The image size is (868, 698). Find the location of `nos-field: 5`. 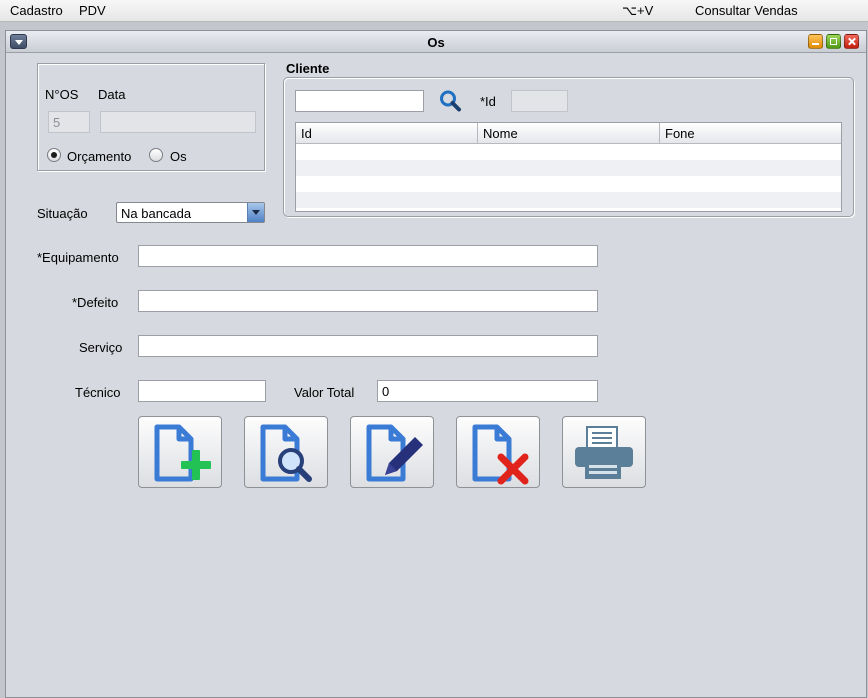

nos-field: 5 is located at coordinates (69, 122).